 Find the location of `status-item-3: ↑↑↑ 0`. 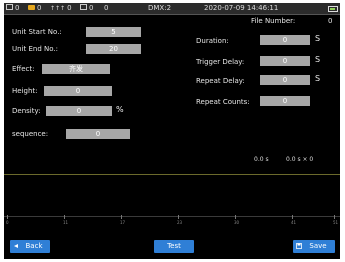

status-item-3: ↑↑↑ 0 is located at coordinates (61, 8).